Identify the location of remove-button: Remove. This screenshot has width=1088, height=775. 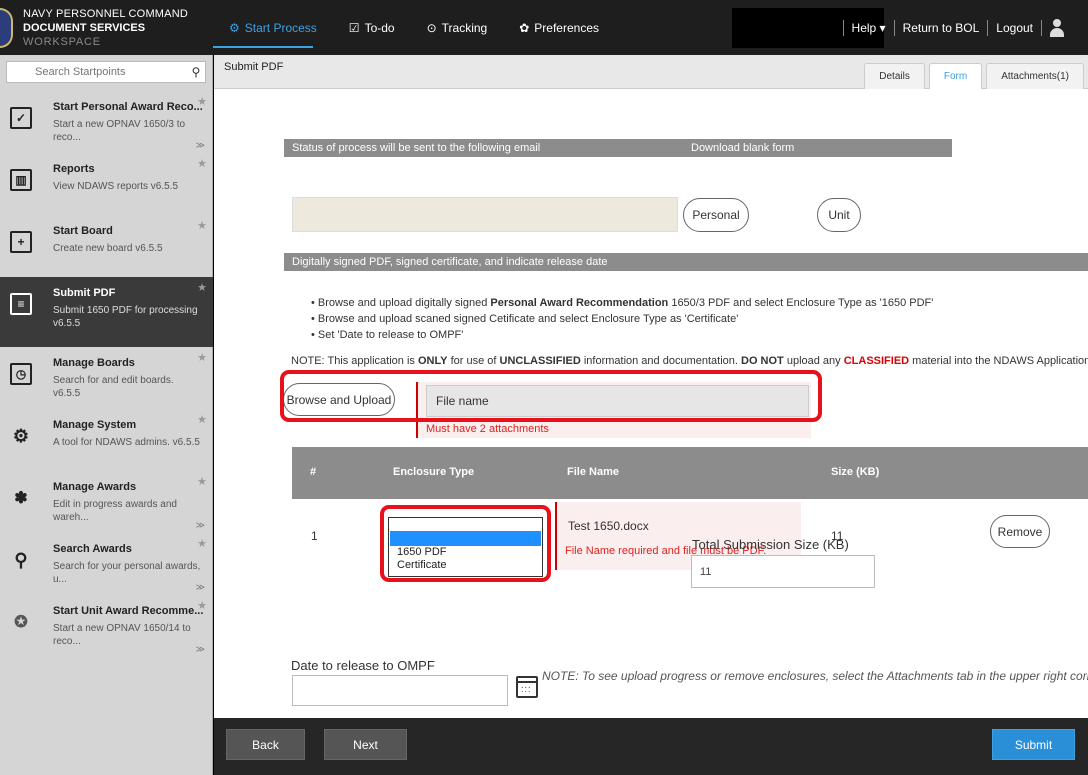
(1020, 531).